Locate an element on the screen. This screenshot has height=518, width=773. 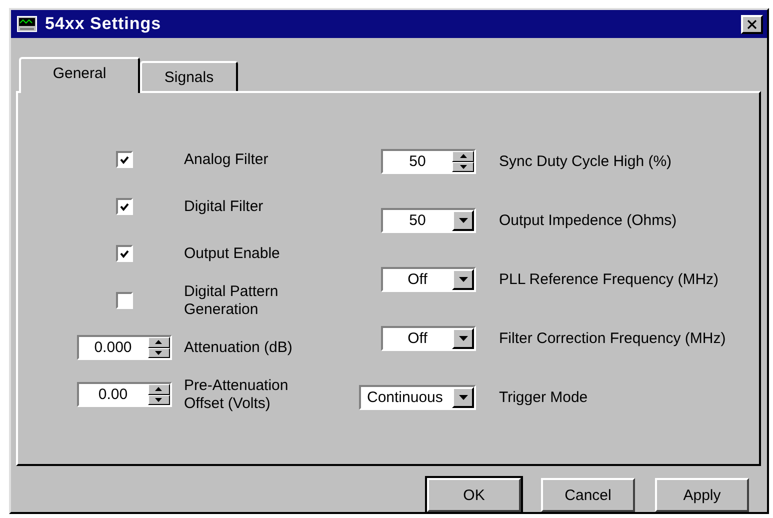
dropdown: Continuous is located at coordinates (417, 397).